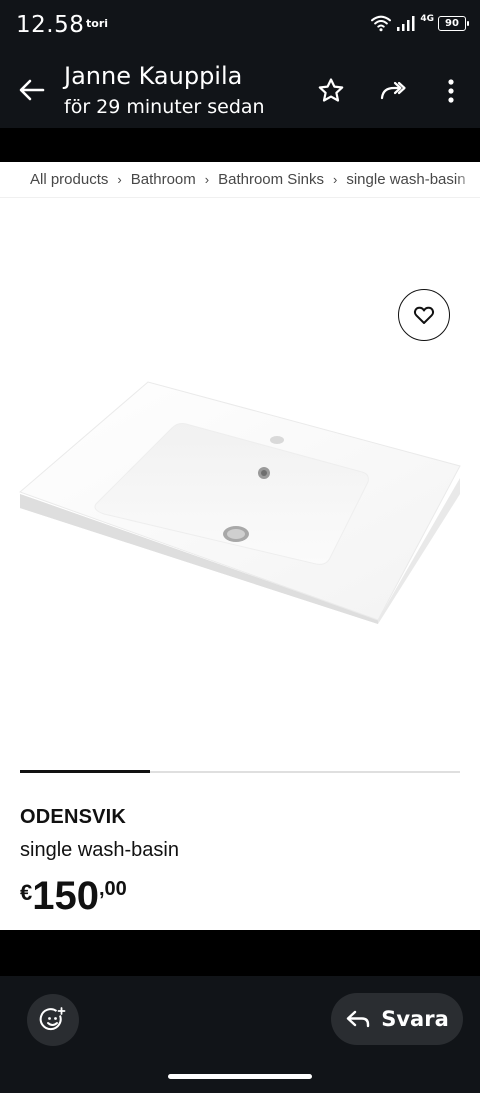  What do you see at coordinates (240, 27) in the screenshot?
I see `status-bar: 12.58 tori 4G 90` at bounding box center [240, 27].